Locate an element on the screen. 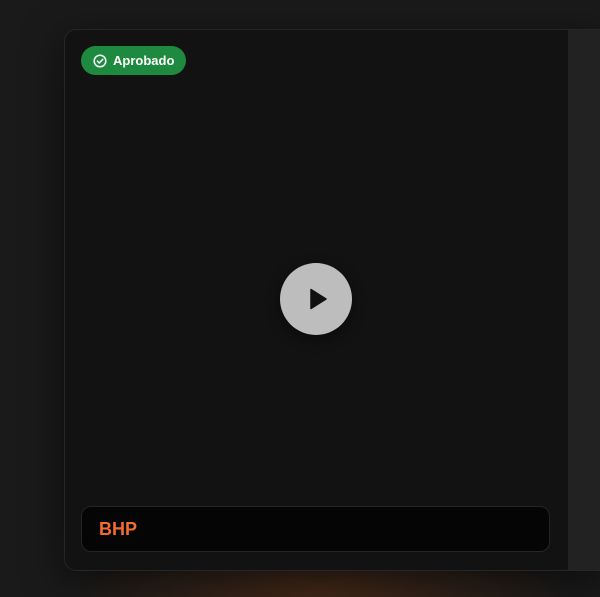 The height and width of the screenshot is (597, 600). play-icon is located at coordinates (318, 299).